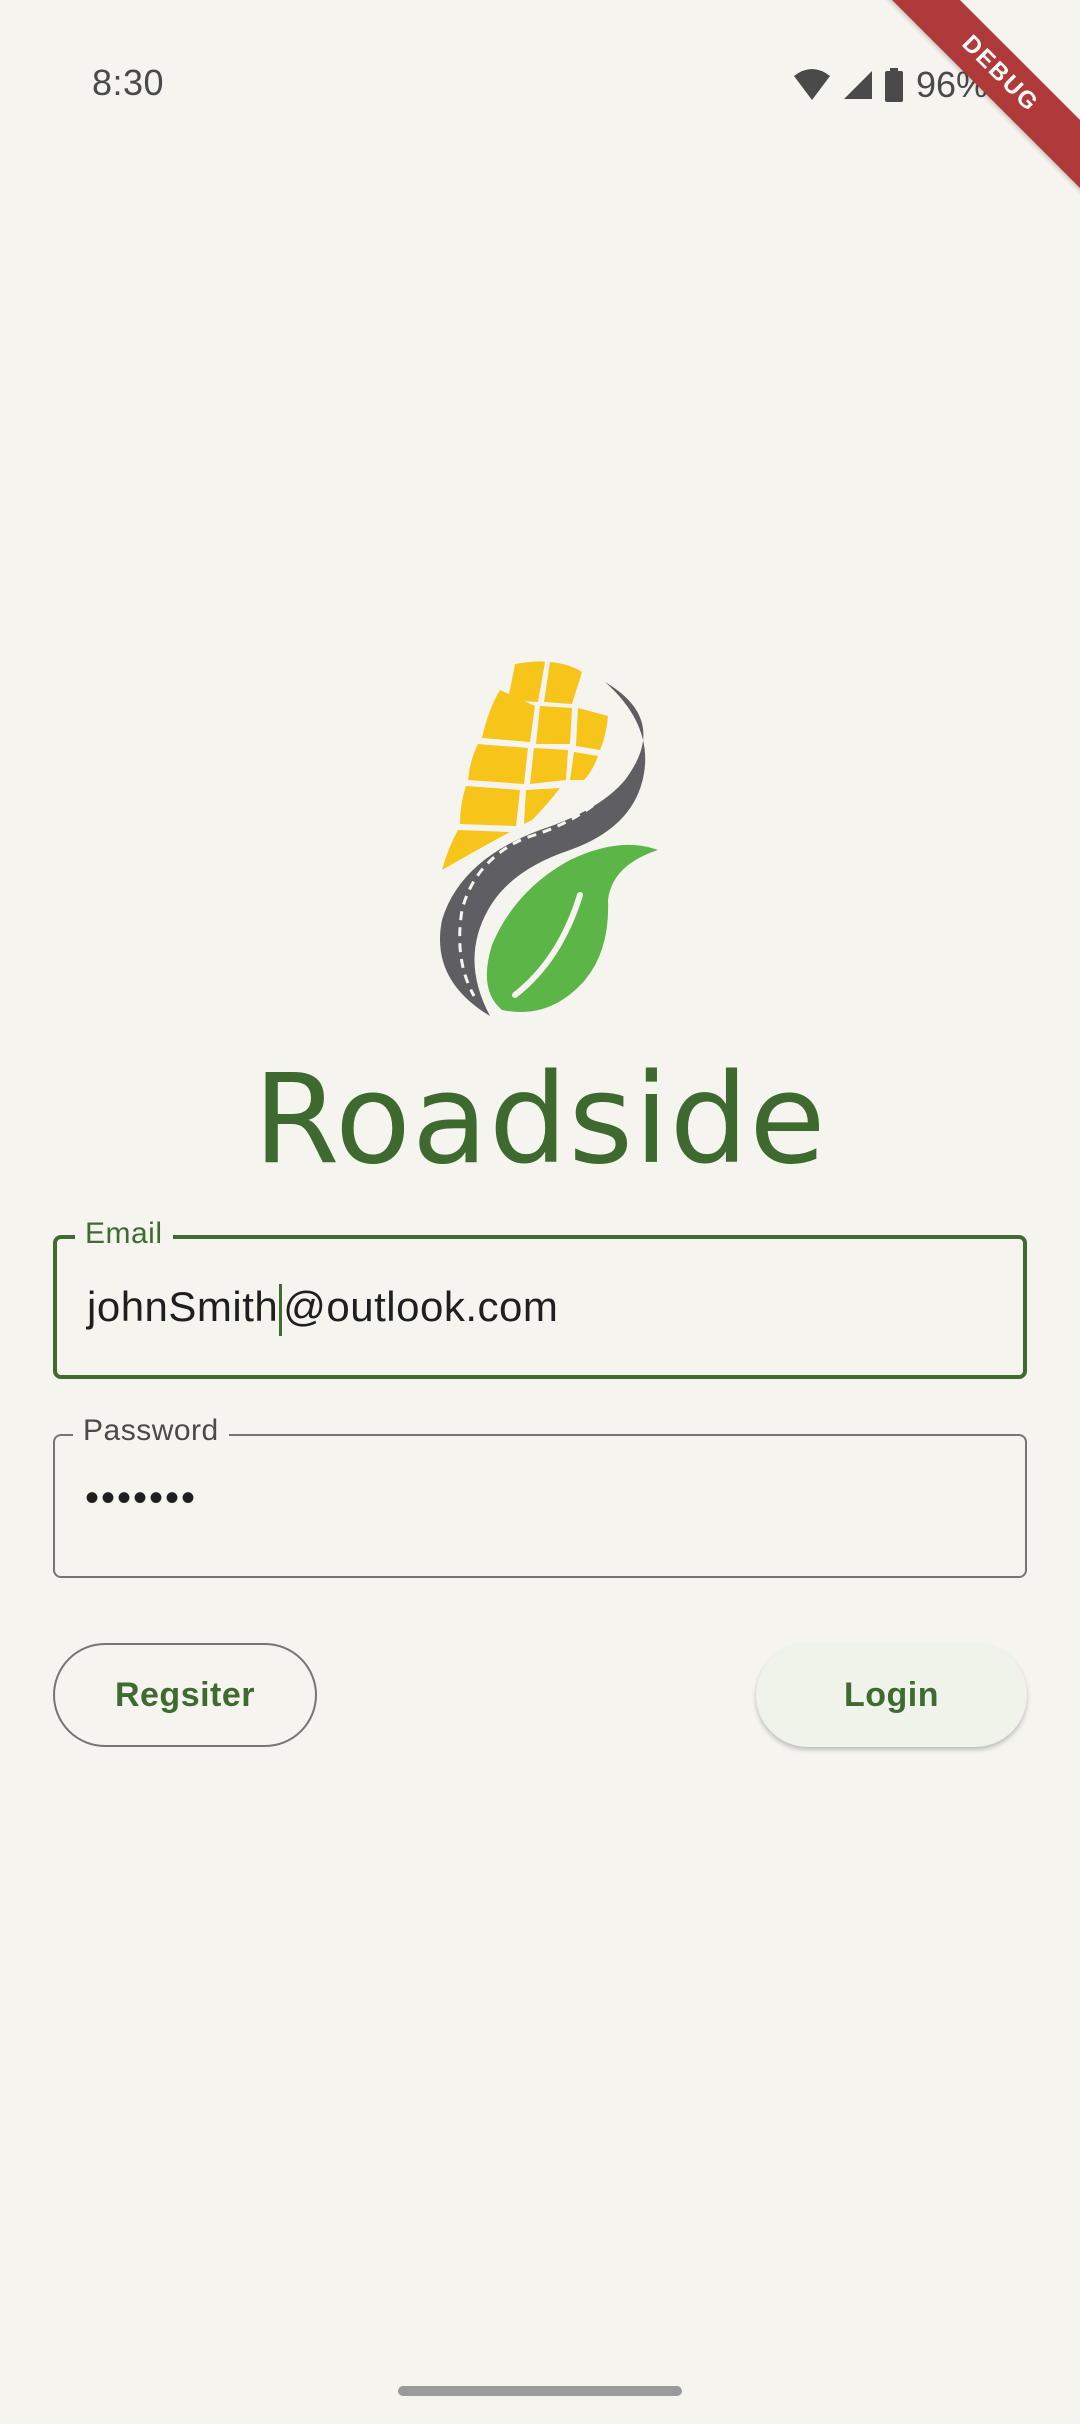 This screenshot has height=2424, width=1080. I want to click on email-input: johnSmith @outlook.com, so click(322, 1309).